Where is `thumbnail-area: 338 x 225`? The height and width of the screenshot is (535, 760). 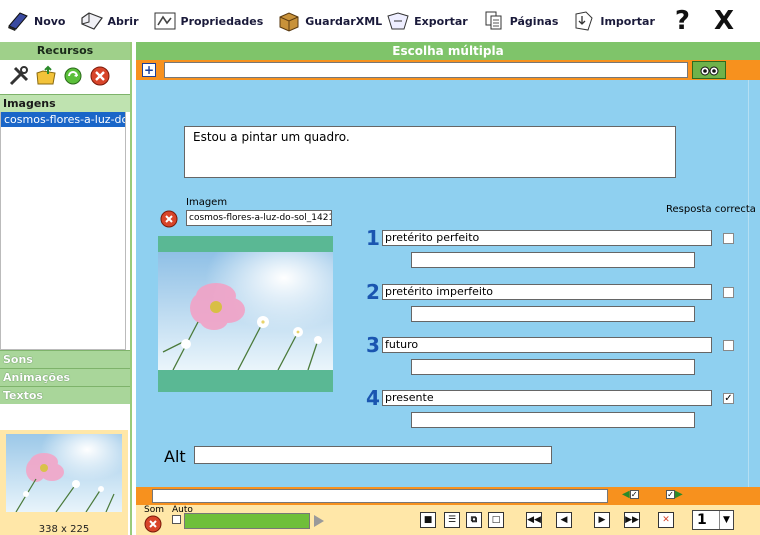 thumbnail-area: 338 x 225 is located at coordinates (64, 482).